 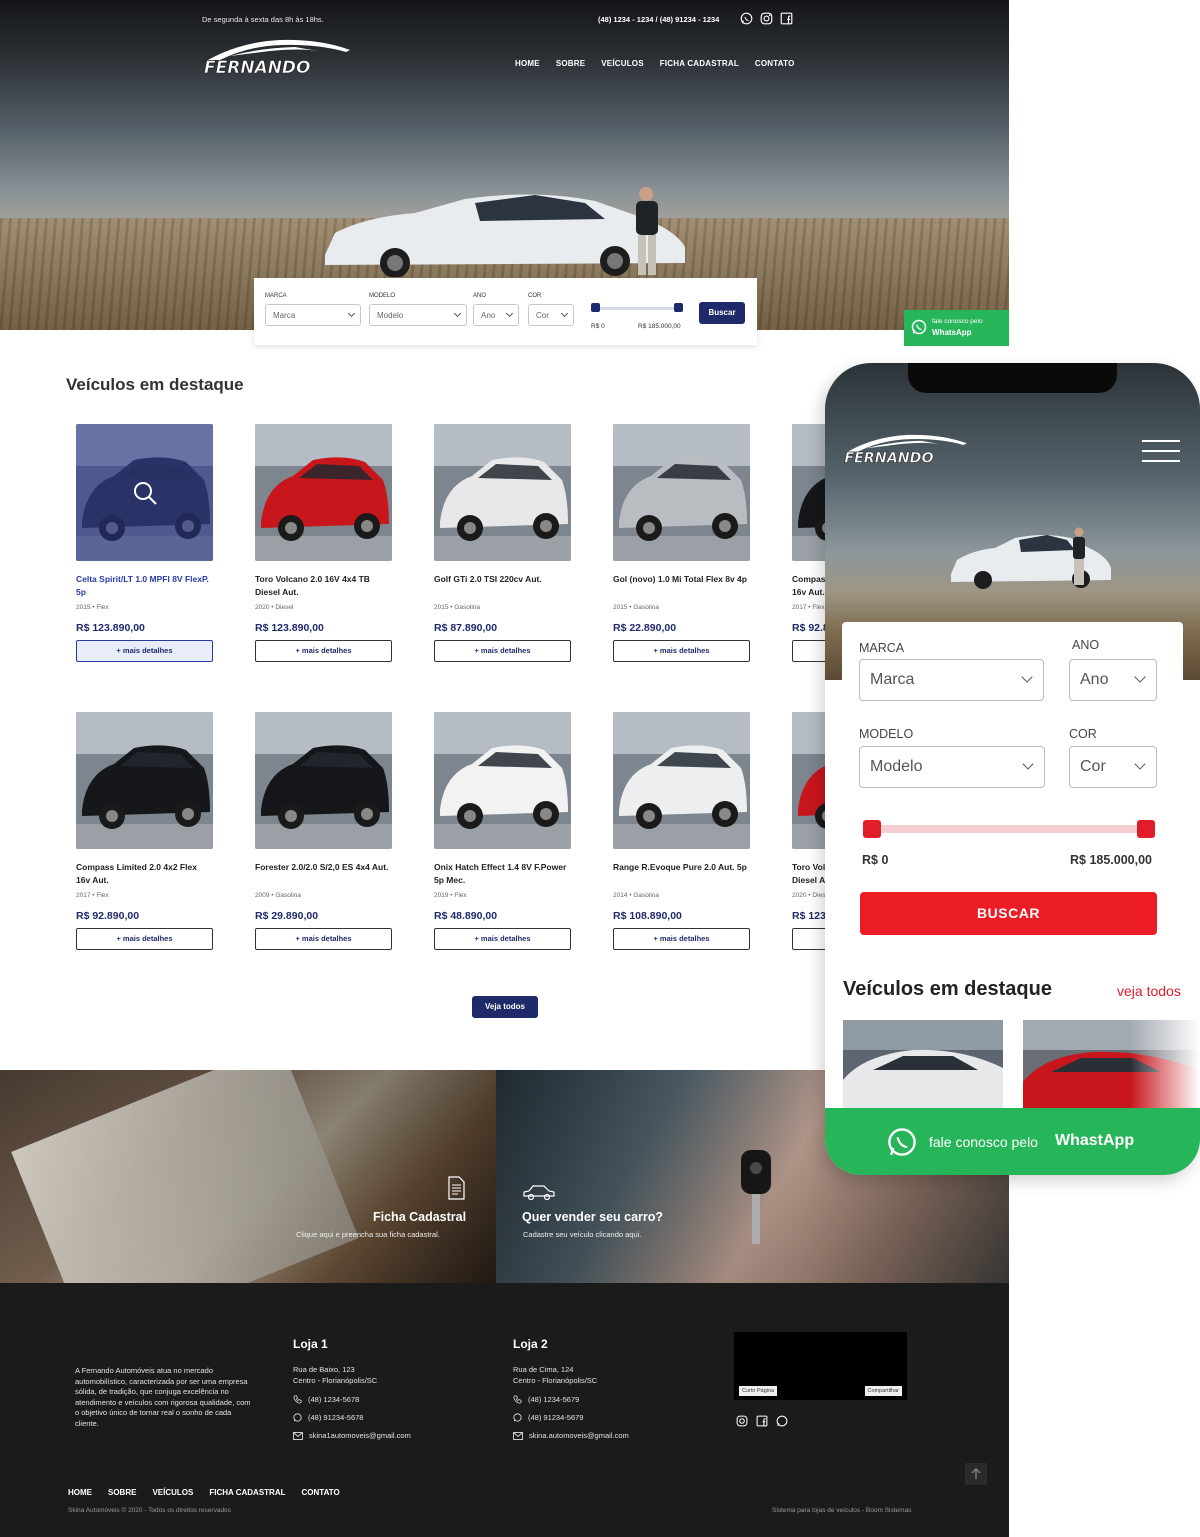 What do you see at coordinates (80, 1492) in the screenshot?
I see `footer-nav-home: HOME` at bounding box center [80, 1492].